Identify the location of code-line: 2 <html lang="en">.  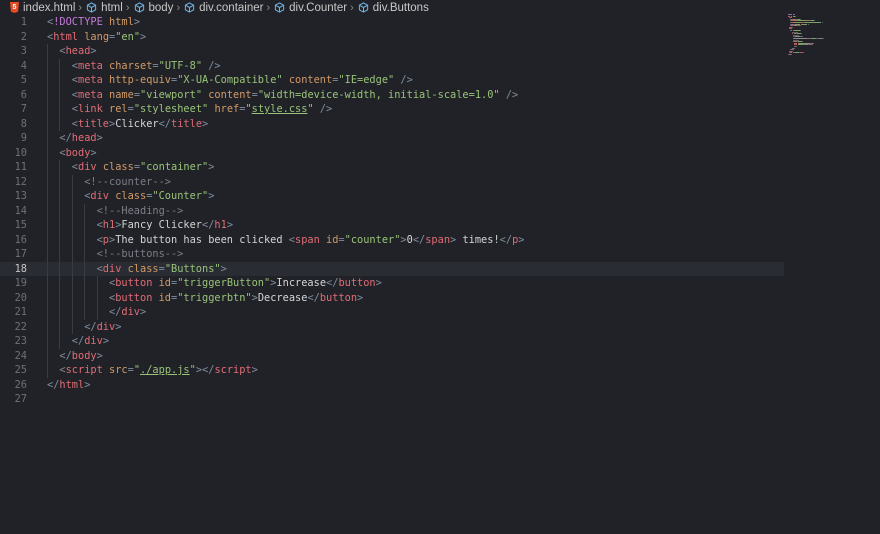
(392, 37).